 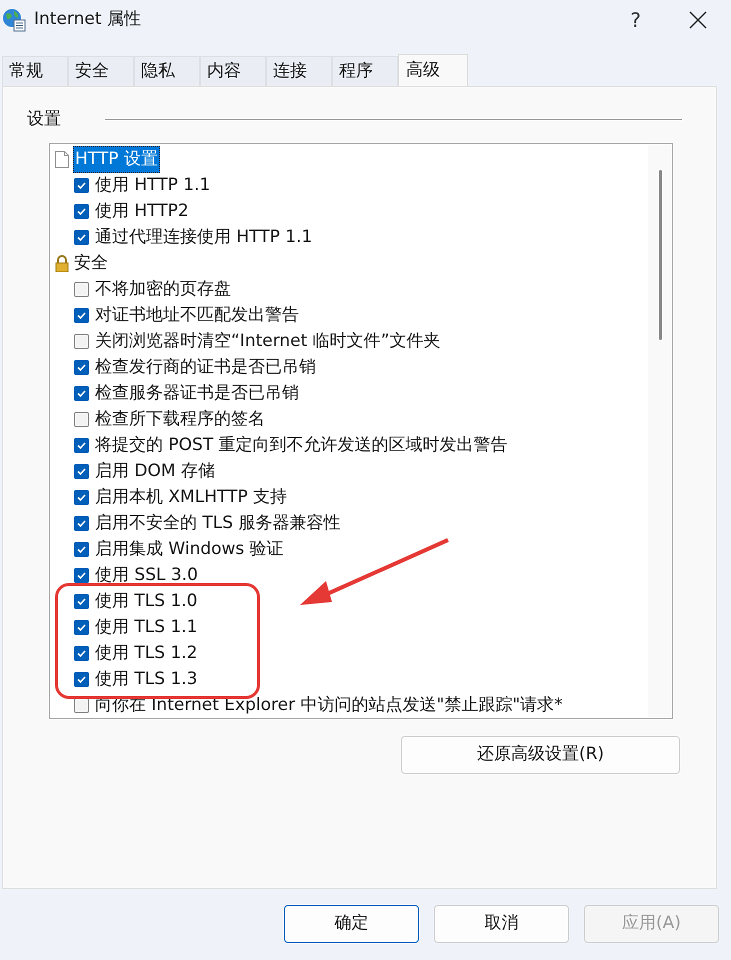 What do you see at coordinates (91, 263) in the screenshot?
I see `category-item: 安全` at bounding box center [91, 263].